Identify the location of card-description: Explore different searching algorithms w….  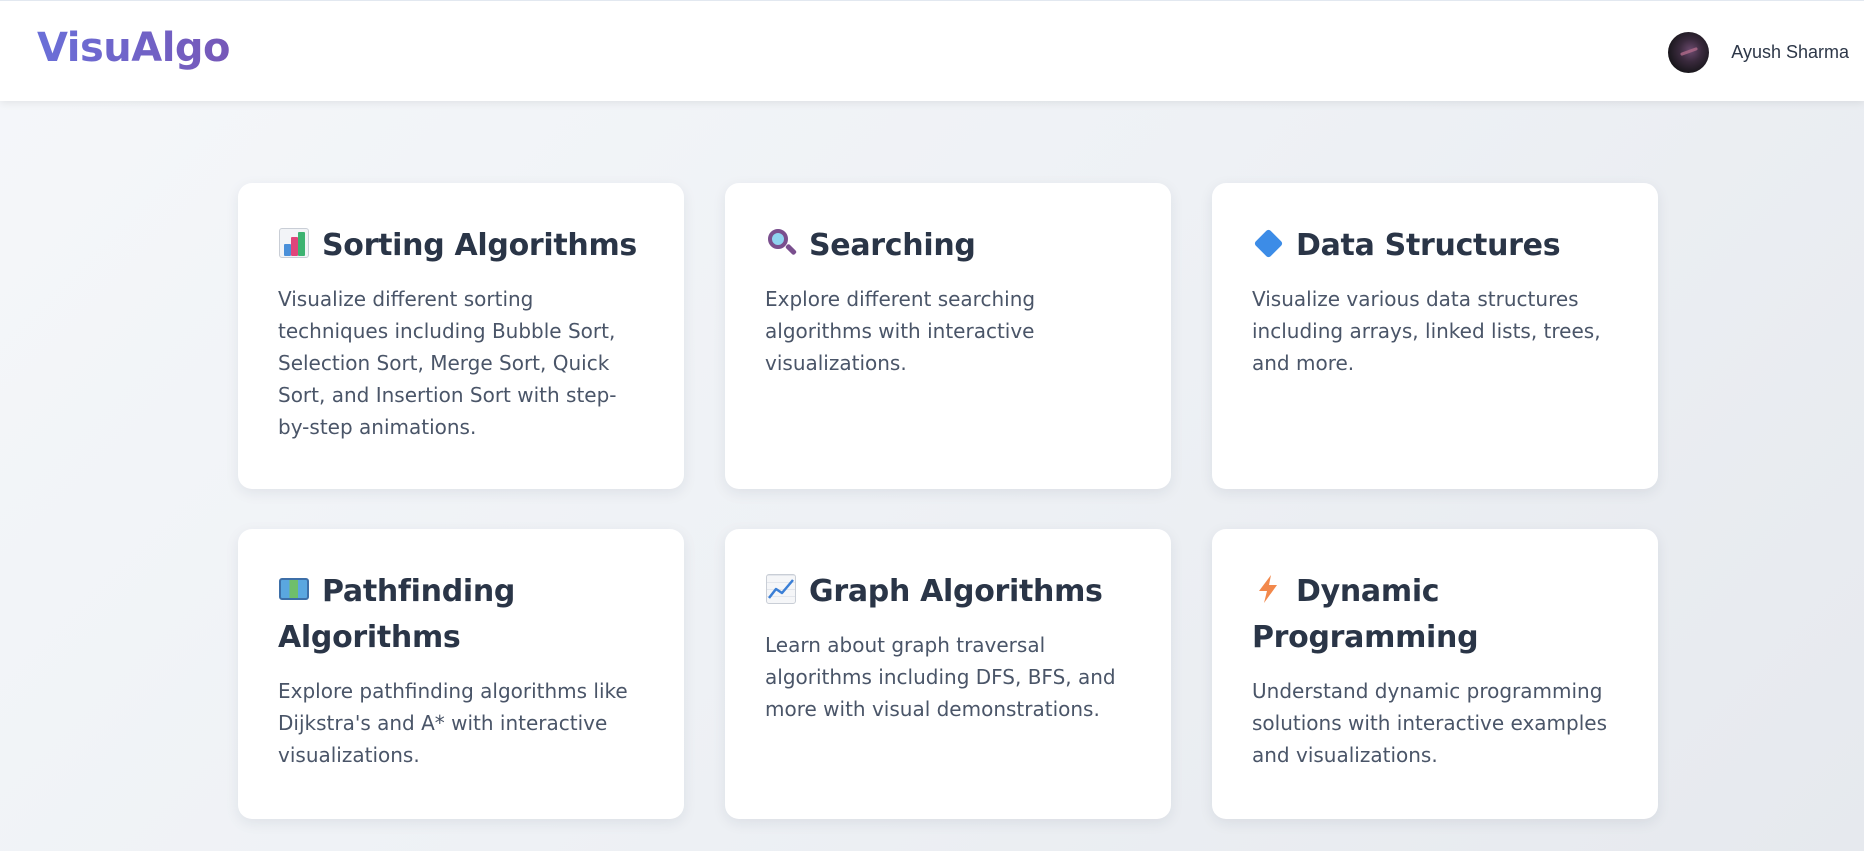
(900, 331).